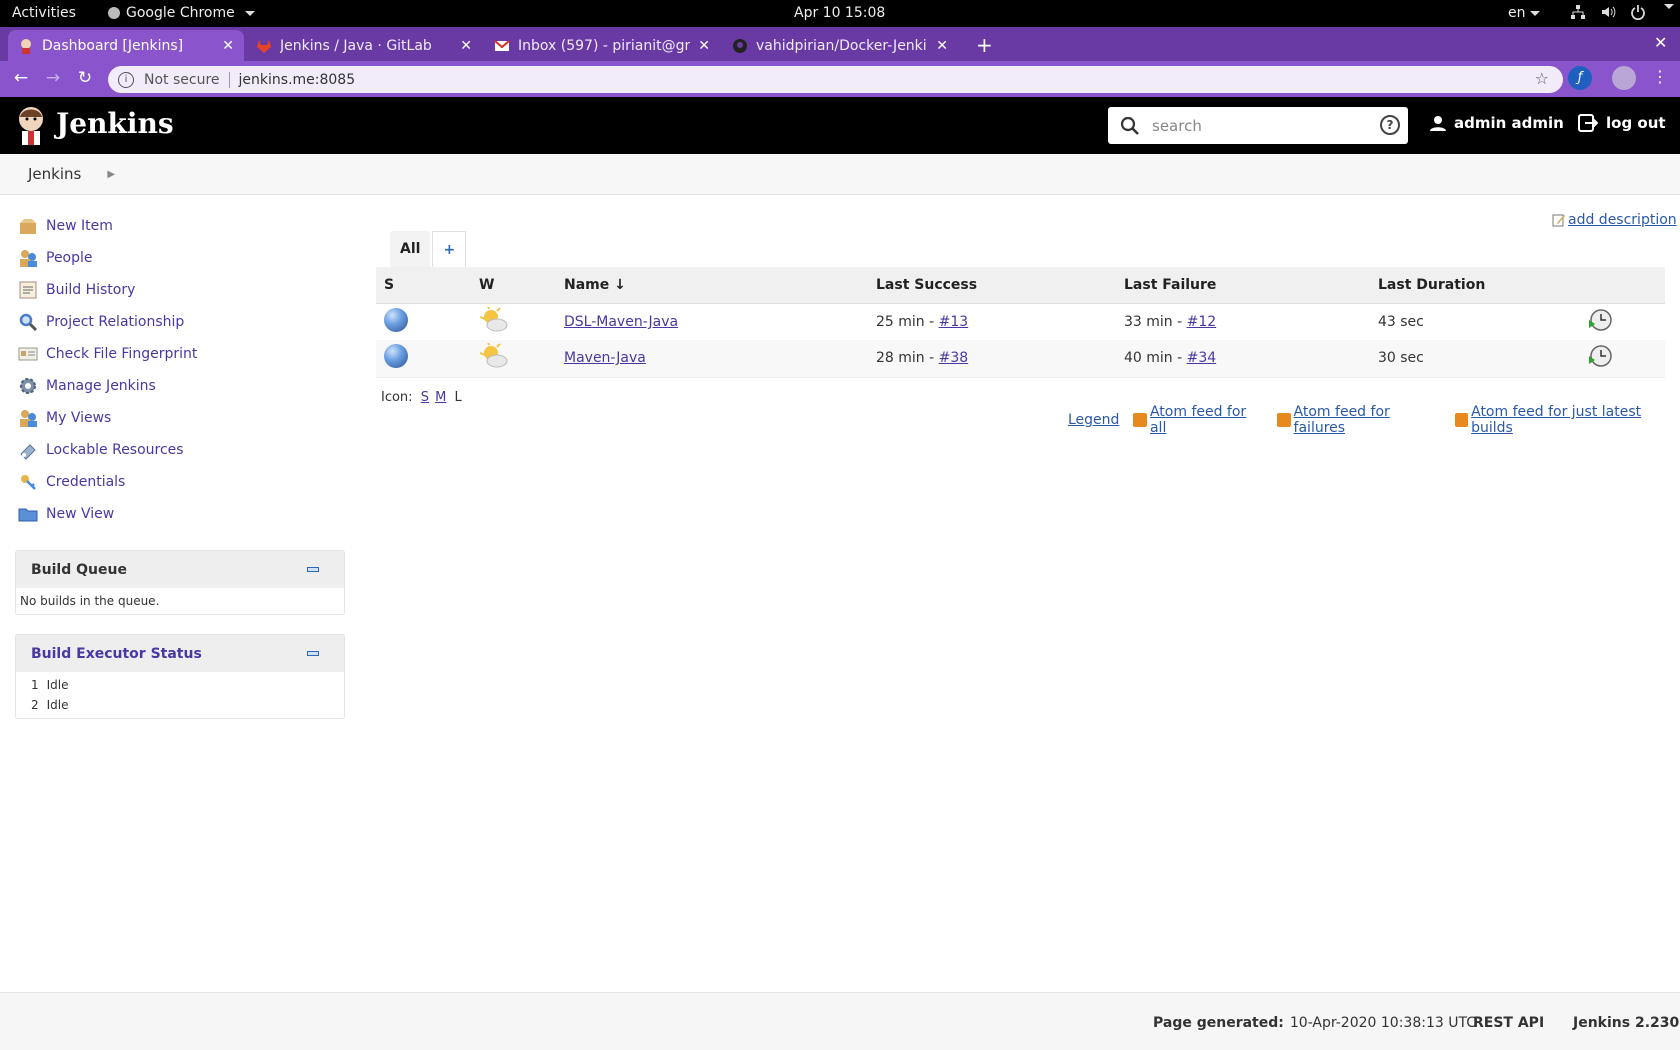 The width and height of the screenshot is (1680, 1050). I want to click on task-my-views: My Views, so click(107, 418).